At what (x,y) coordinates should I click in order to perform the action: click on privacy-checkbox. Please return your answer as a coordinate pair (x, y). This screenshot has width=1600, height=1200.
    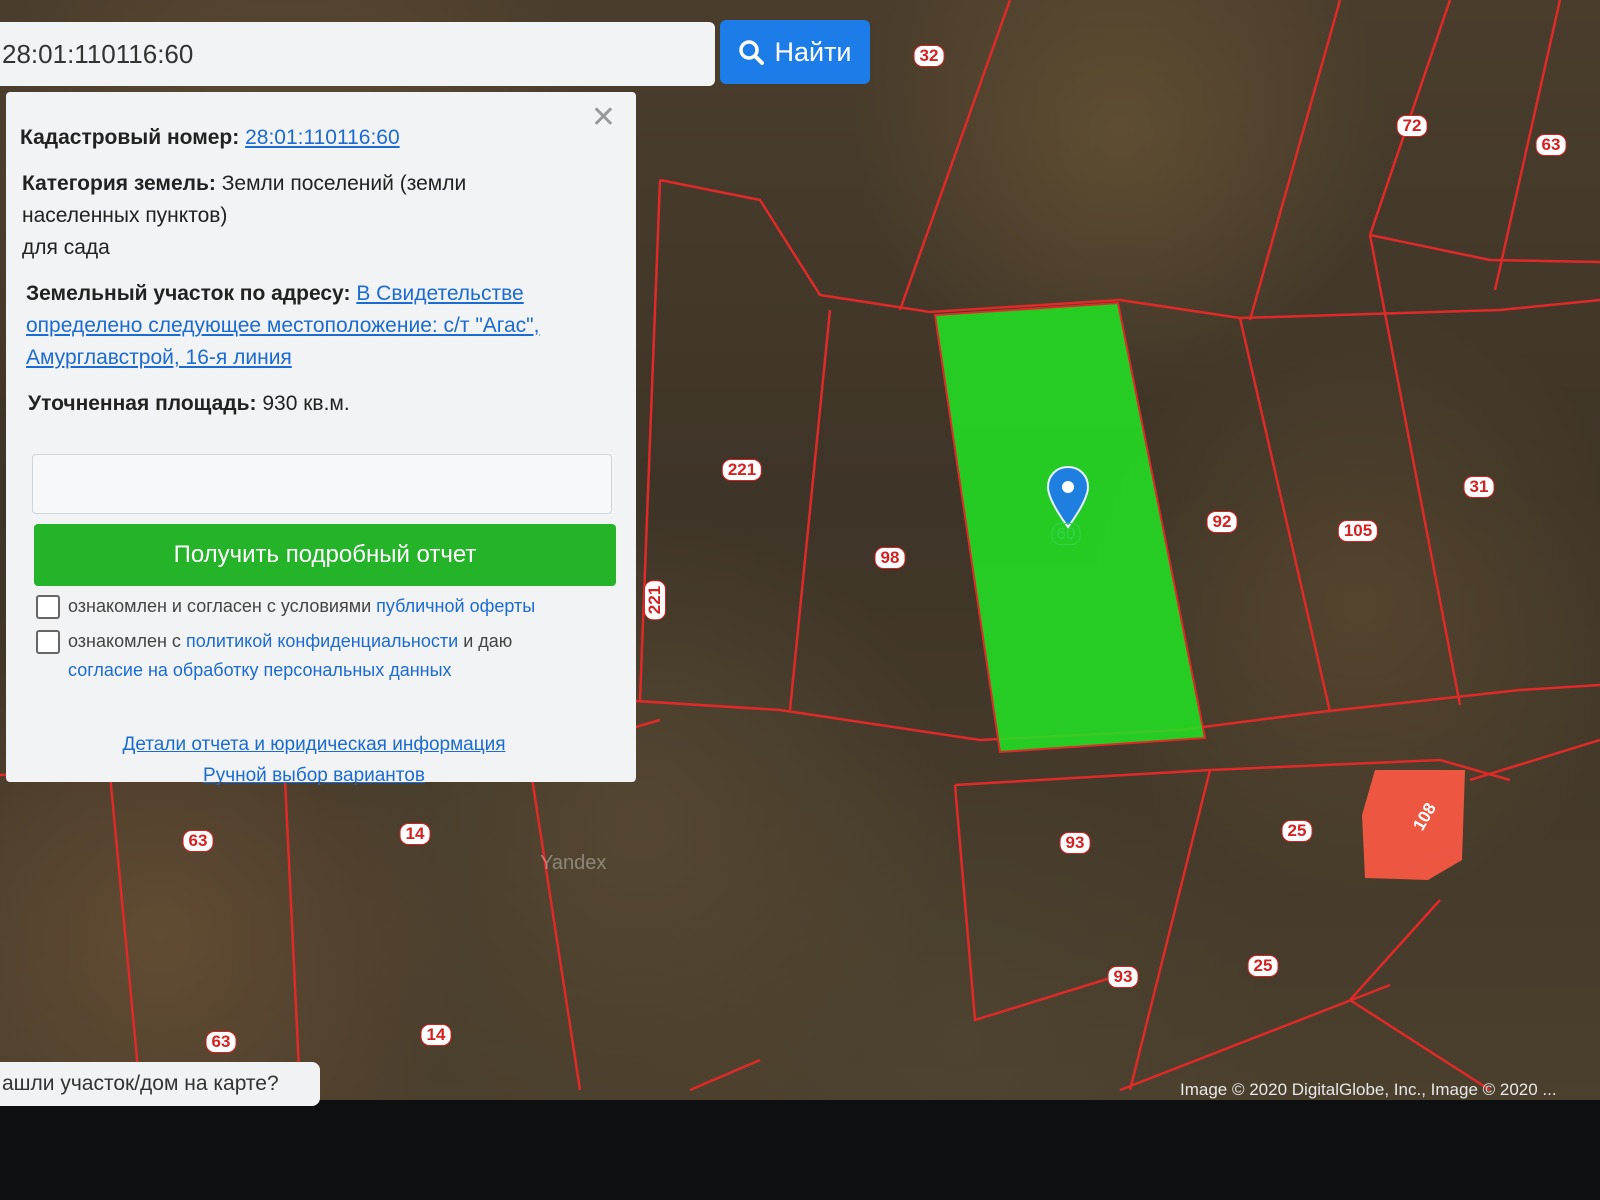
    Looking at the image, I should click on (48, 642).